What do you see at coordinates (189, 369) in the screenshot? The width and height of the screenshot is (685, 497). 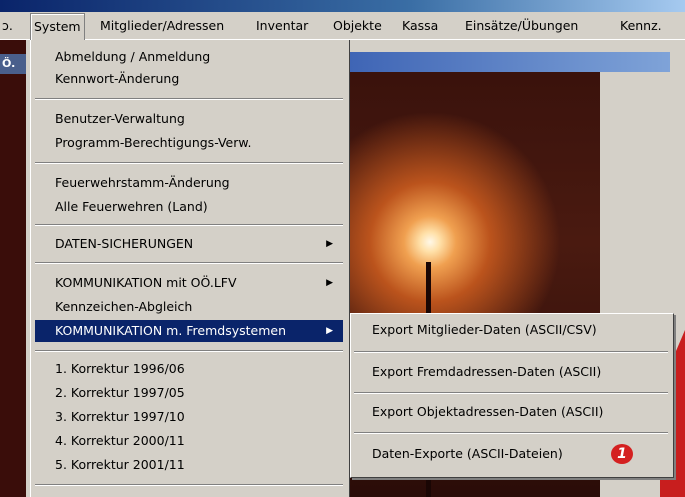 I see `menu-item-korrektur-1996: 1. Korrektur 1996/06` at bounding box center [189, 369].